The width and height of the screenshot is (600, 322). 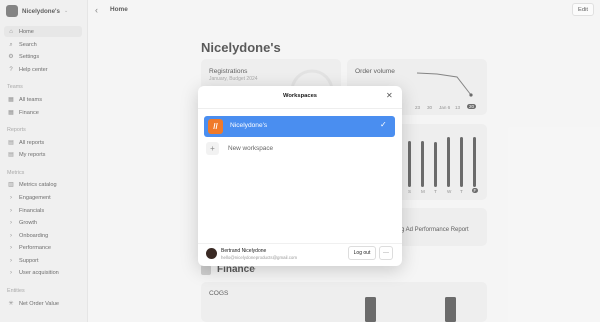 What do you see at coordinates (215, 126) in the screenshot?
I see `workspace-logo: //` at bounding box center [215, 126].